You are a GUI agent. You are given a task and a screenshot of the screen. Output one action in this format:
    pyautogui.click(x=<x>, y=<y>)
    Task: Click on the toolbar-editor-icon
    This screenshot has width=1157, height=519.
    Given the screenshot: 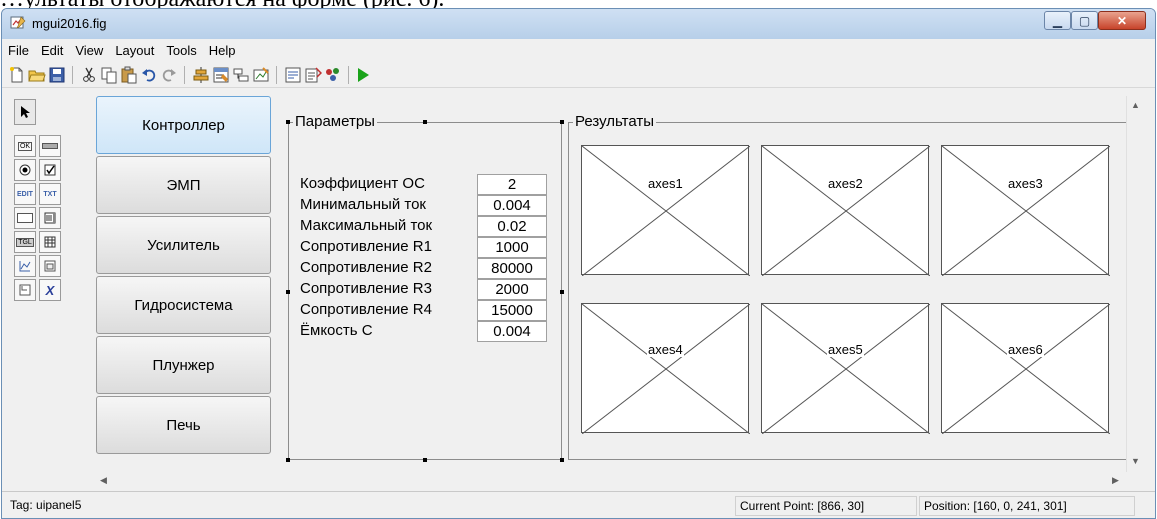 What is the action you would take?
    pyautogui.click(x=261, y=75)
    